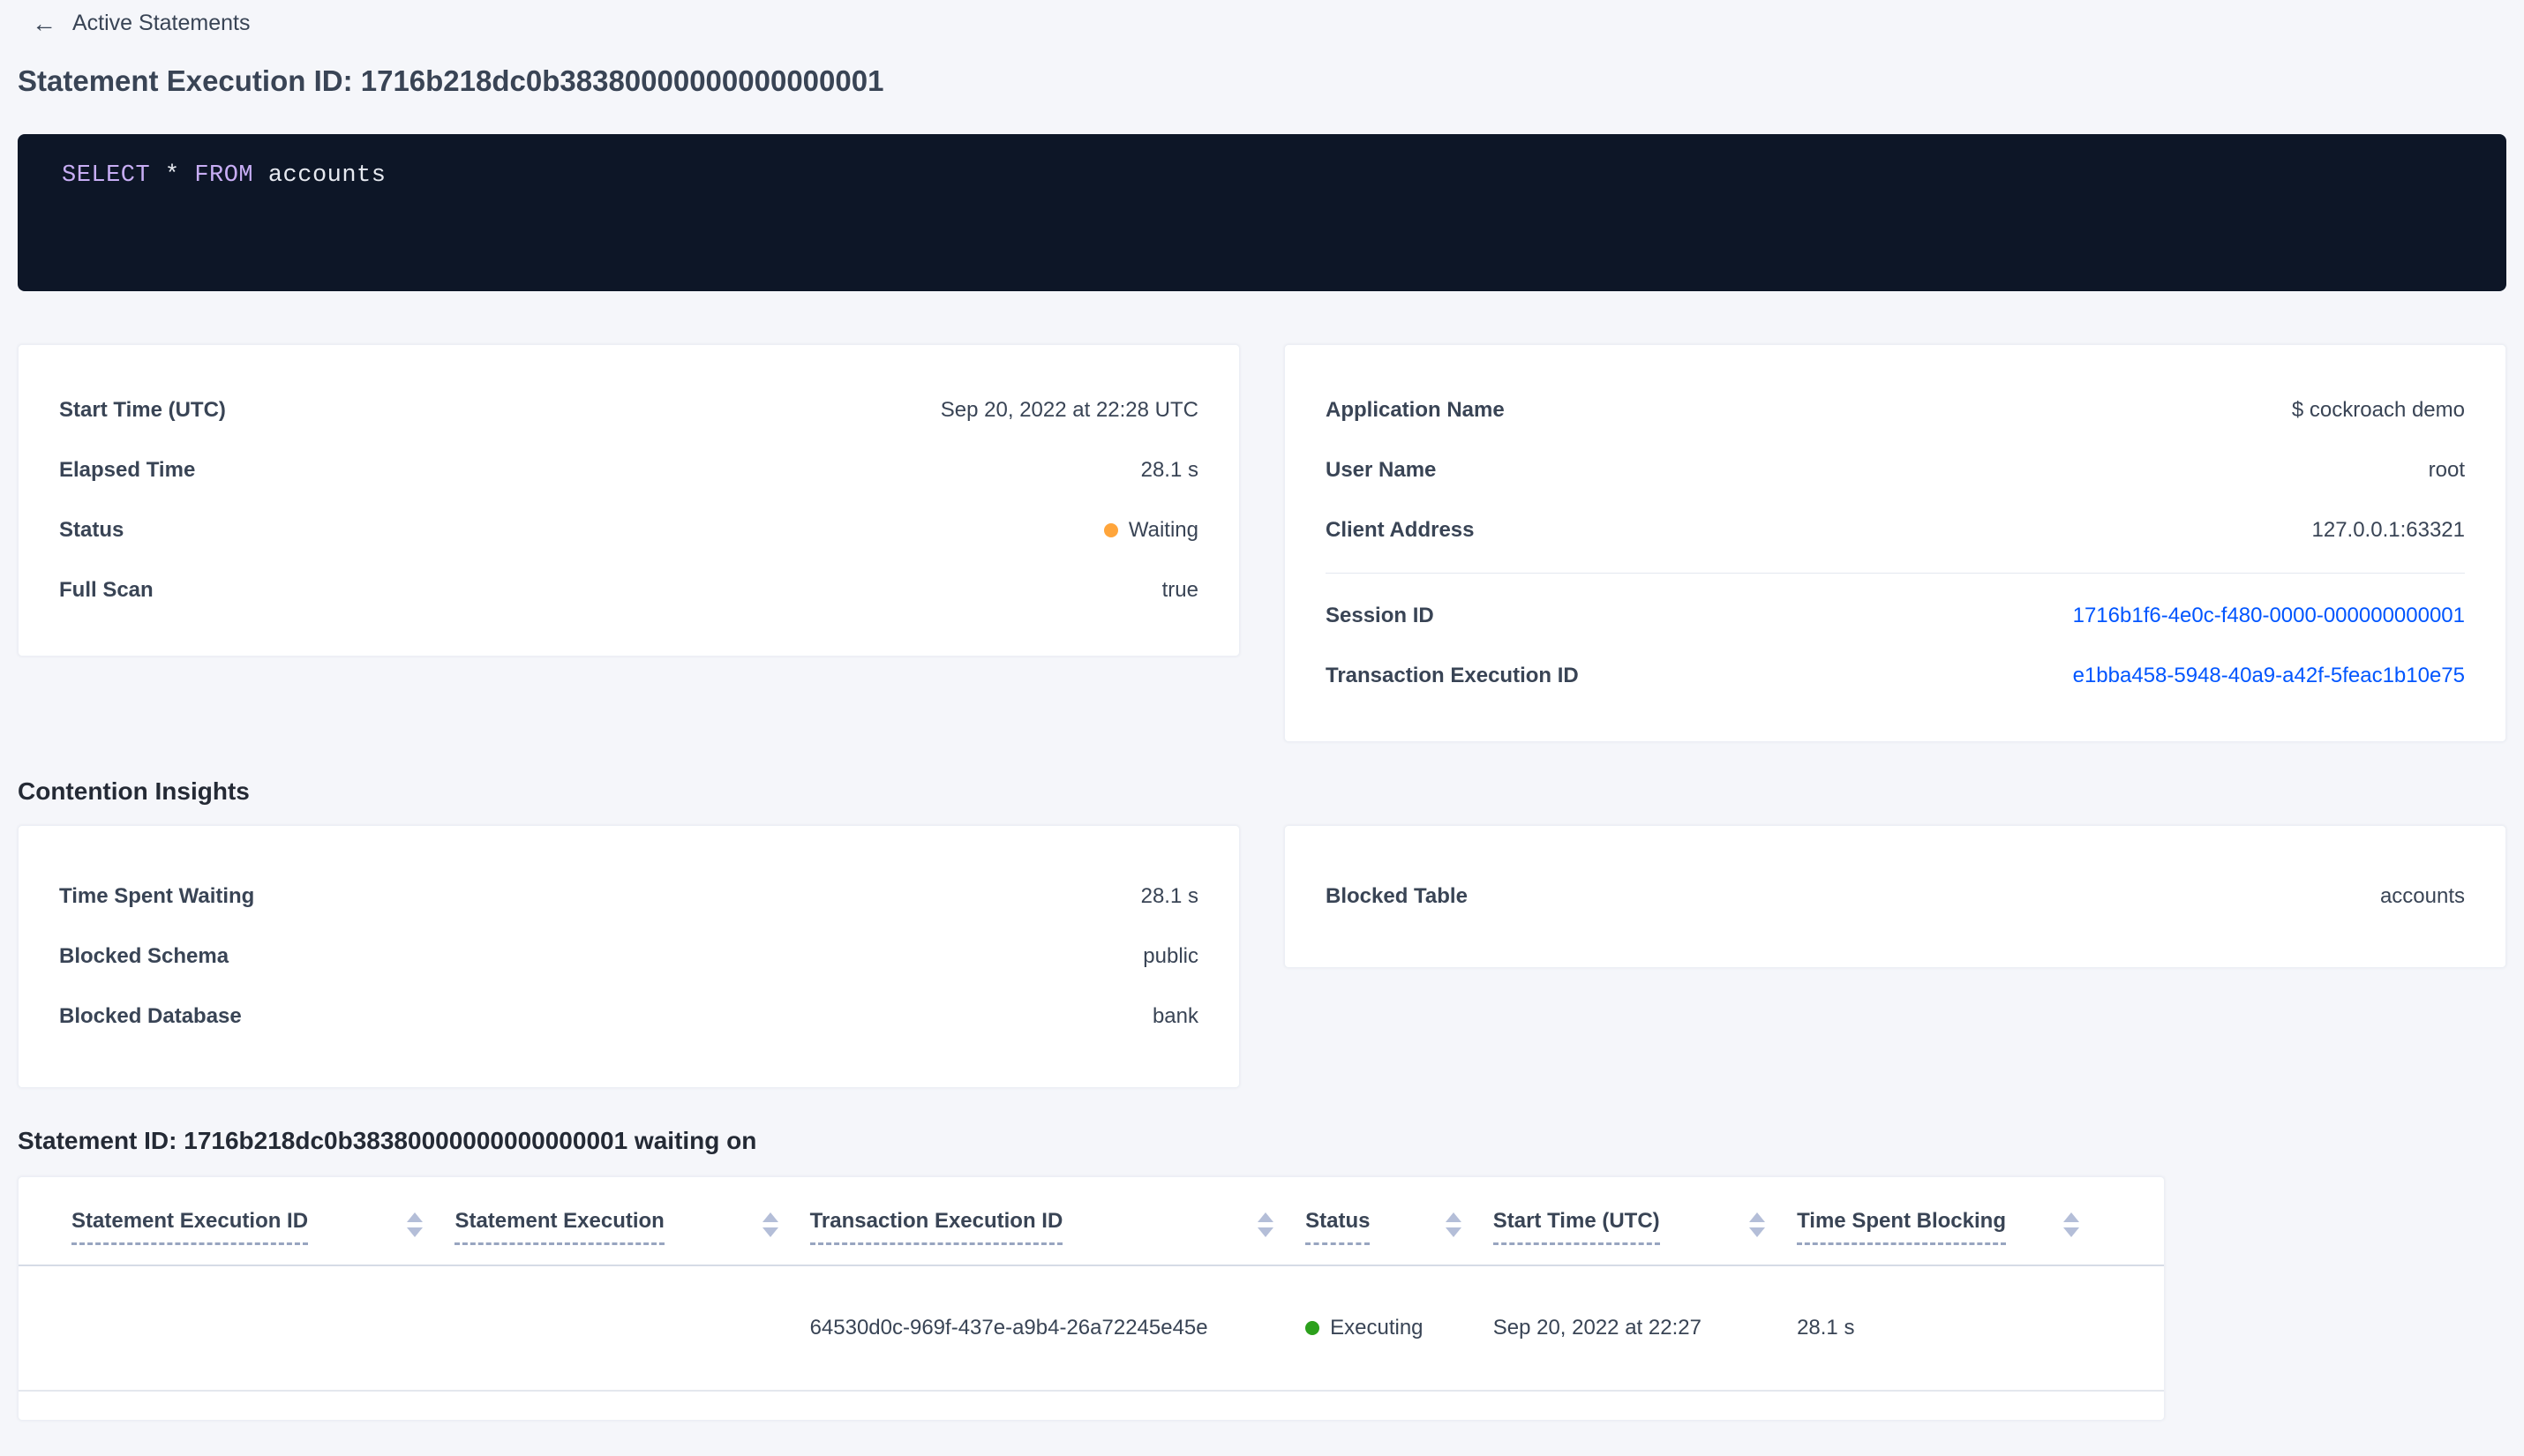 The image size is (2524, 1456). Describe the element at coordinates (1400, 530) in the screenshot. I see `client-address-label: Client Address` at that location.